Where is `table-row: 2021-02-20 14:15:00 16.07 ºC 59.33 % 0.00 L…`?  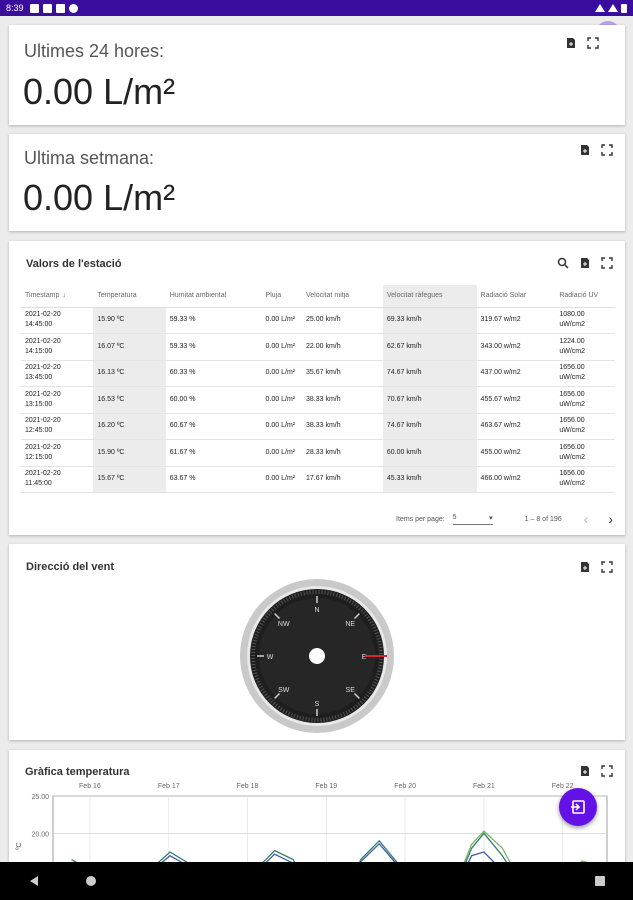
table-row: 2021-02-20 14:15:00 16.07 ºC 59.33 % 0.00 L… is located at coordinates (318, 347).